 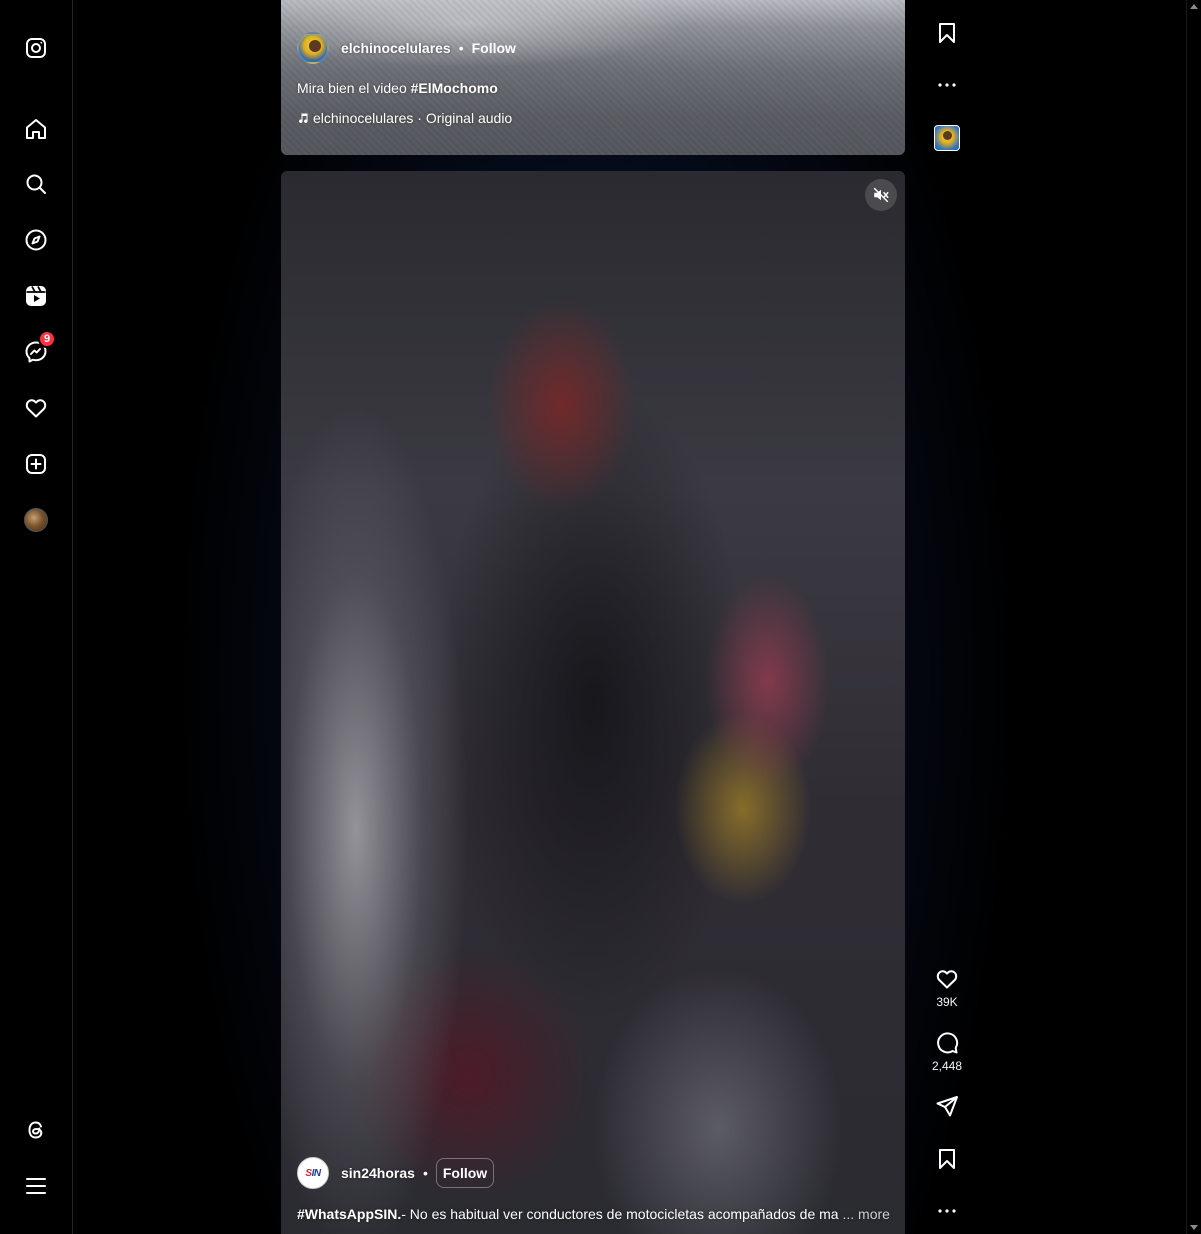 I want to click on comment-button: 2,448, so click(x=947, y=1052).